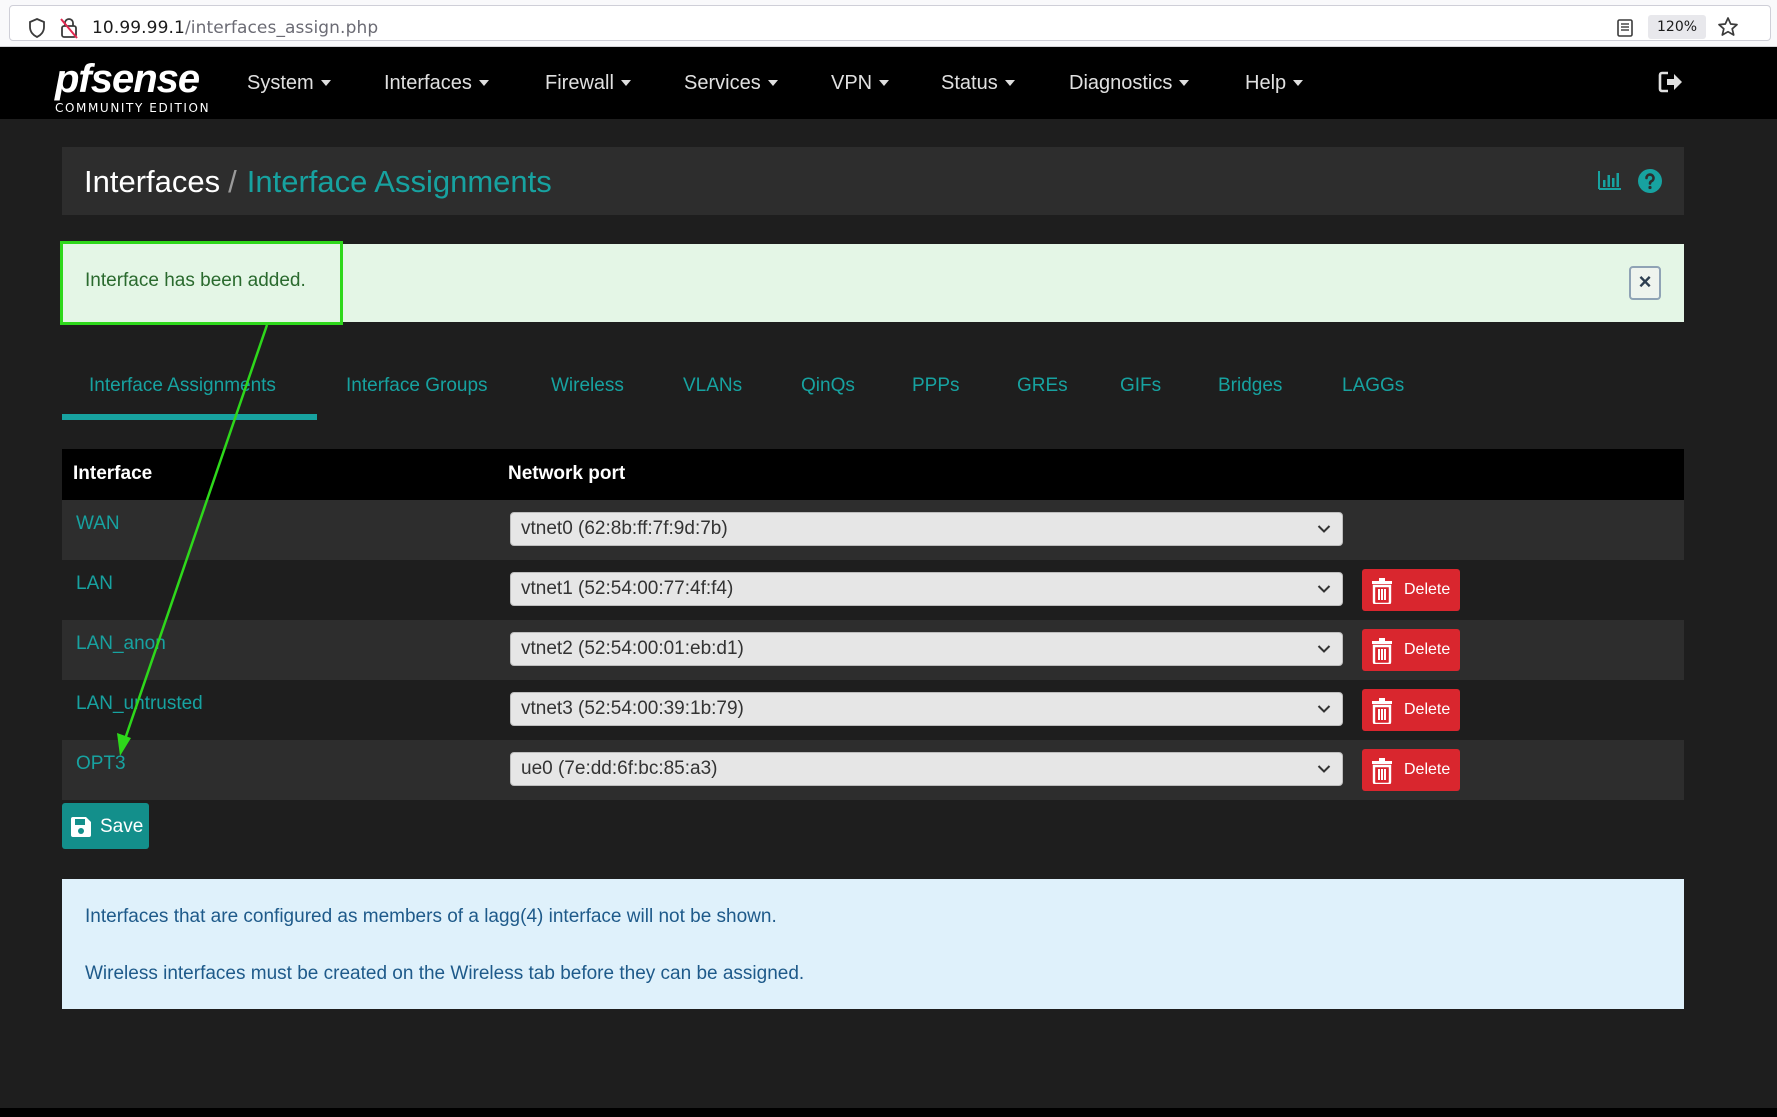 This screenshot has width=1777, height=1117. What do you see at coordinates (98, 524) in the screenshot?
I see `interface-link-wan: WAN` at bounding box center [98, 524].